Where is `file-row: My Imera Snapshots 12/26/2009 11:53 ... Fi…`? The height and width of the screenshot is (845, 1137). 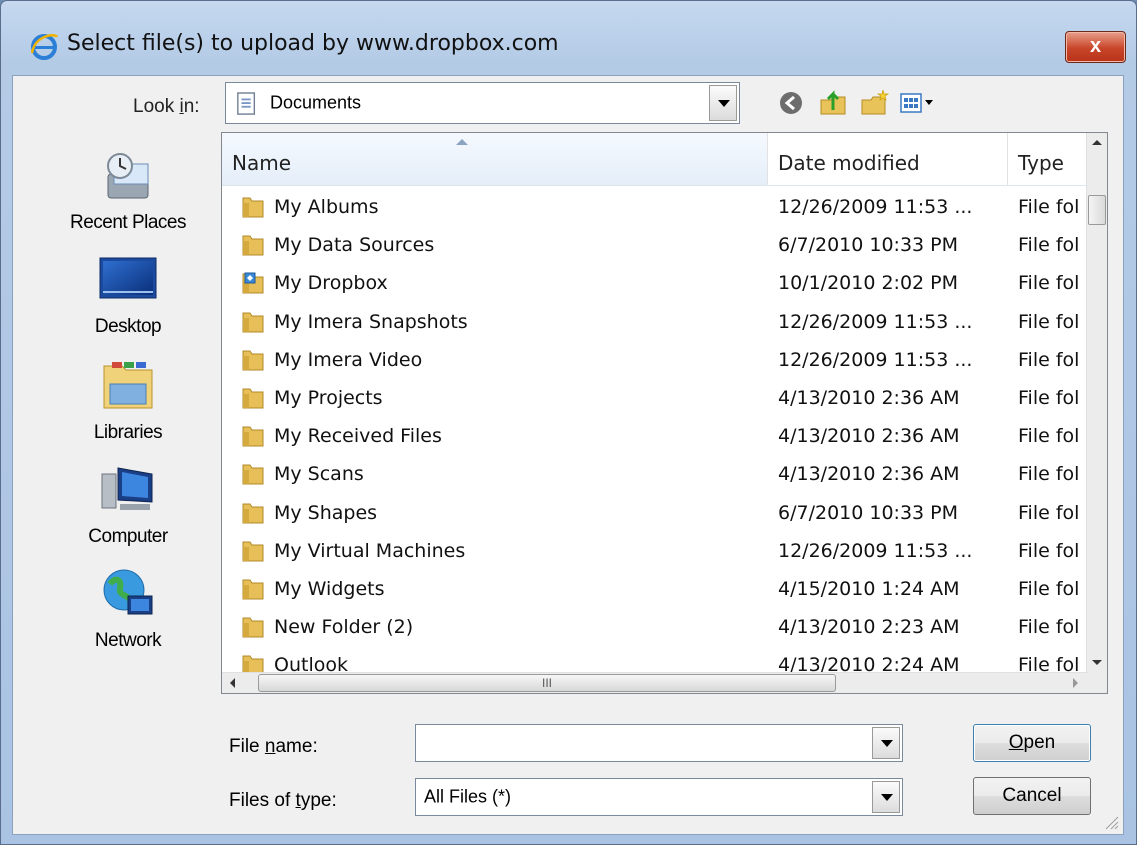
file-row: My Imera Snapshots 12/26/2009 11:53 ... Fi… is located at coordinates (655, 323).